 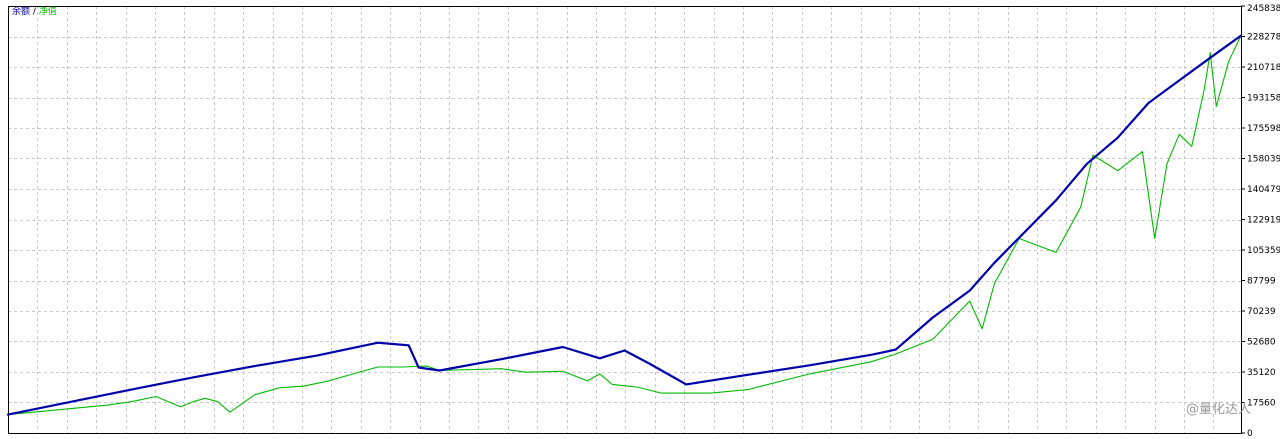 I want to click on y-tick-label: 52680, so click(x=1261, y=342).